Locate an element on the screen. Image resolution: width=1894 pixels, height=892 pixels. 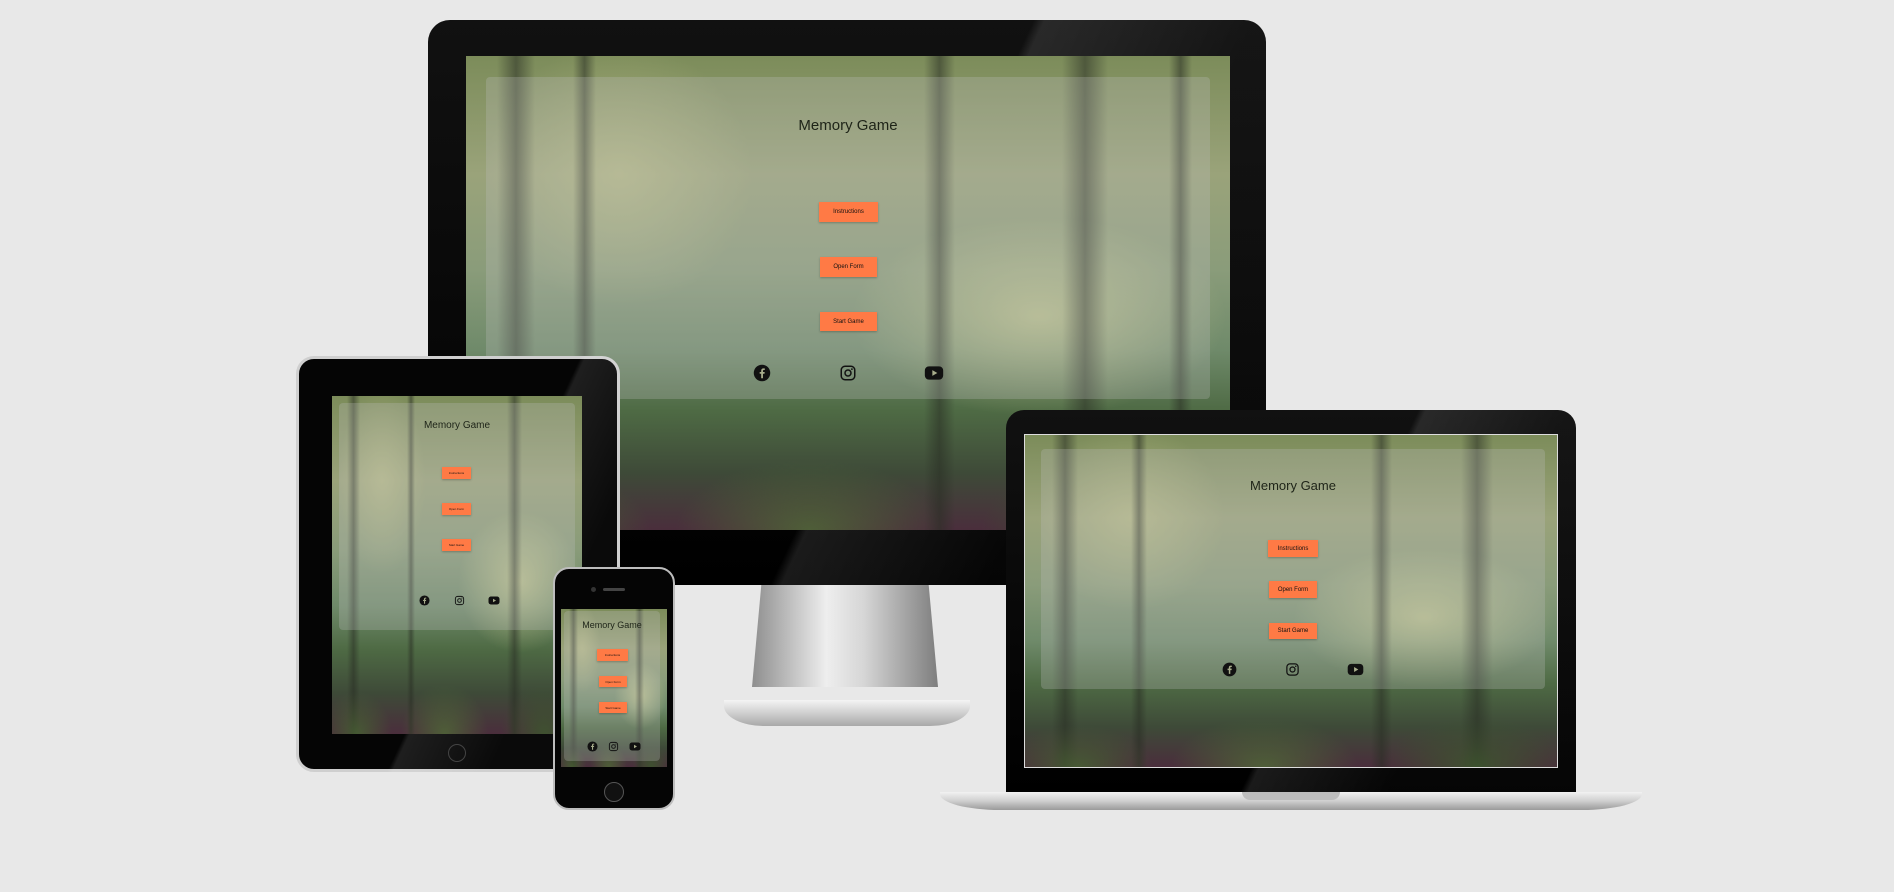
tablet-home-button is located at coordinates (457, 753).